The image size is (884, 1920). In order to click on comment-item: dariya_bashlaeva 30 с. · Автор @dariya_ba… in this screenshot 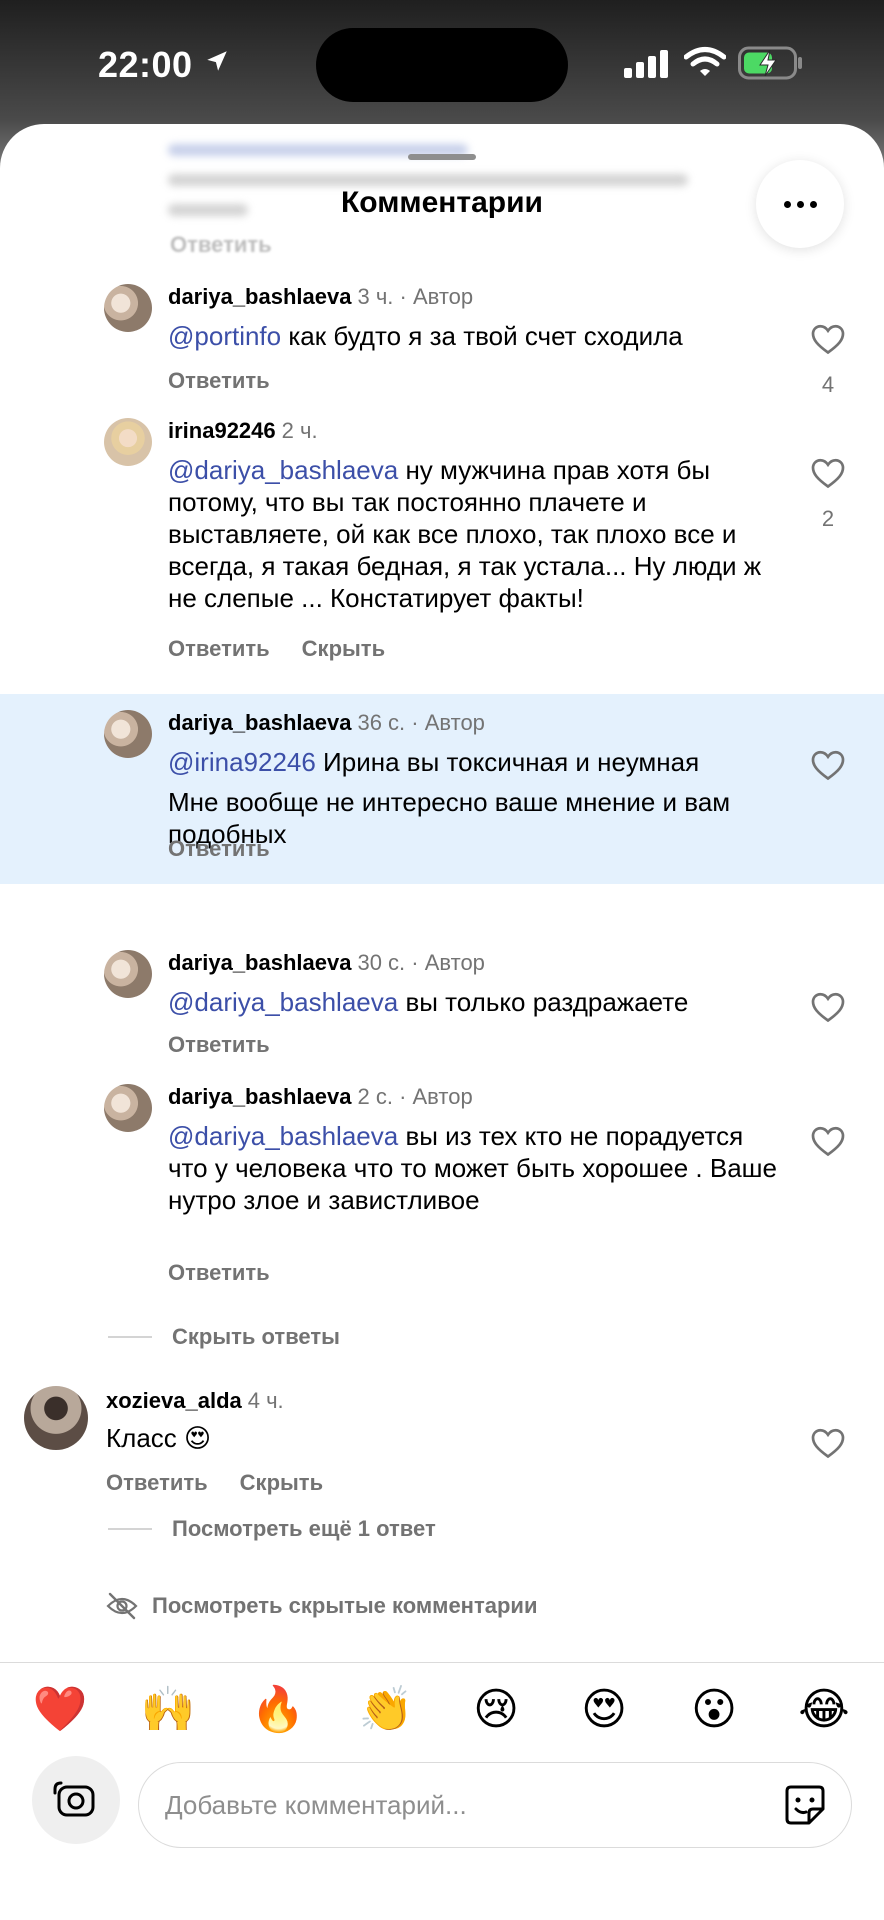, I will do `click(442, 1005)`.